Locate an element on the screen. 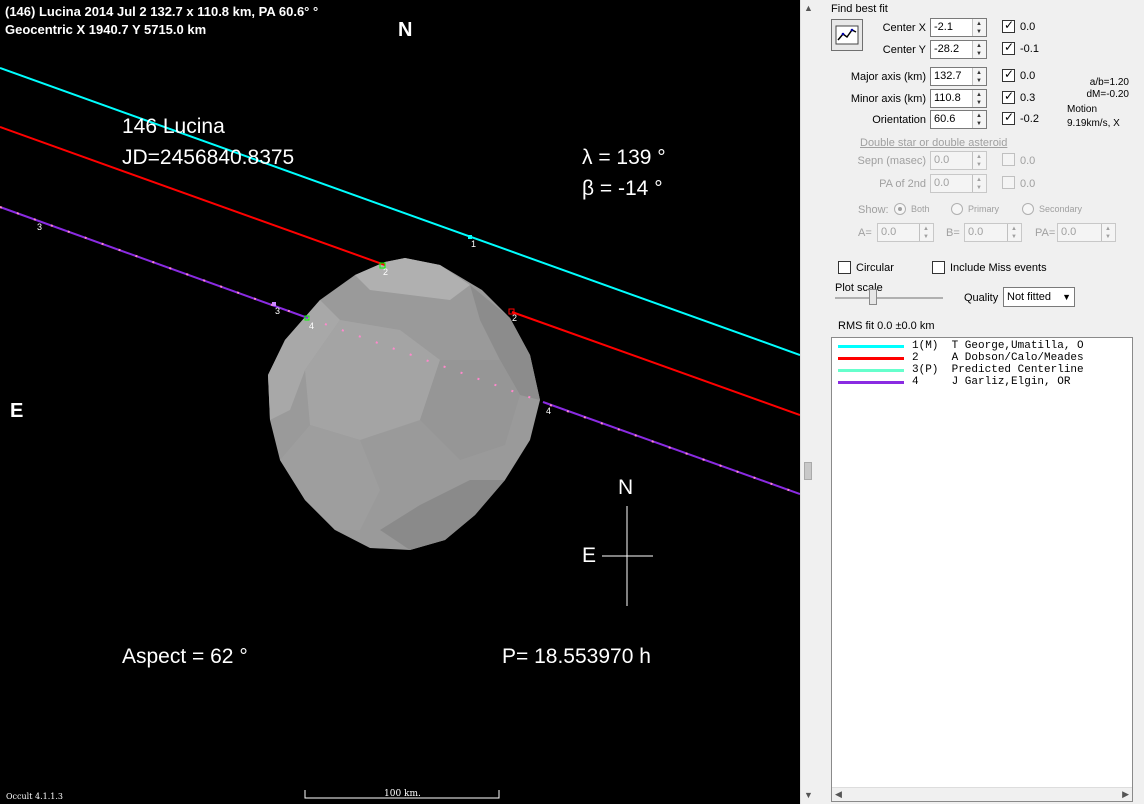  center-y-checkbox is located at coordinates (1008, 47).